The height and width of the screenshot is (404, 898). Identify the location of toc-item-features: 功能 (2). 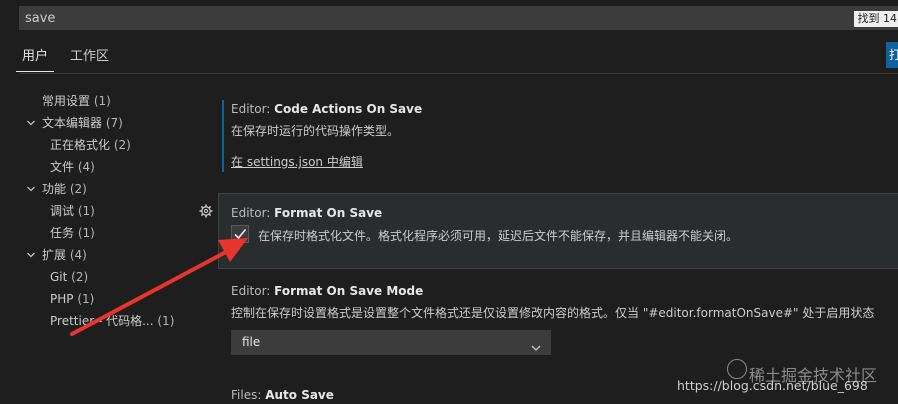
(64, 189).